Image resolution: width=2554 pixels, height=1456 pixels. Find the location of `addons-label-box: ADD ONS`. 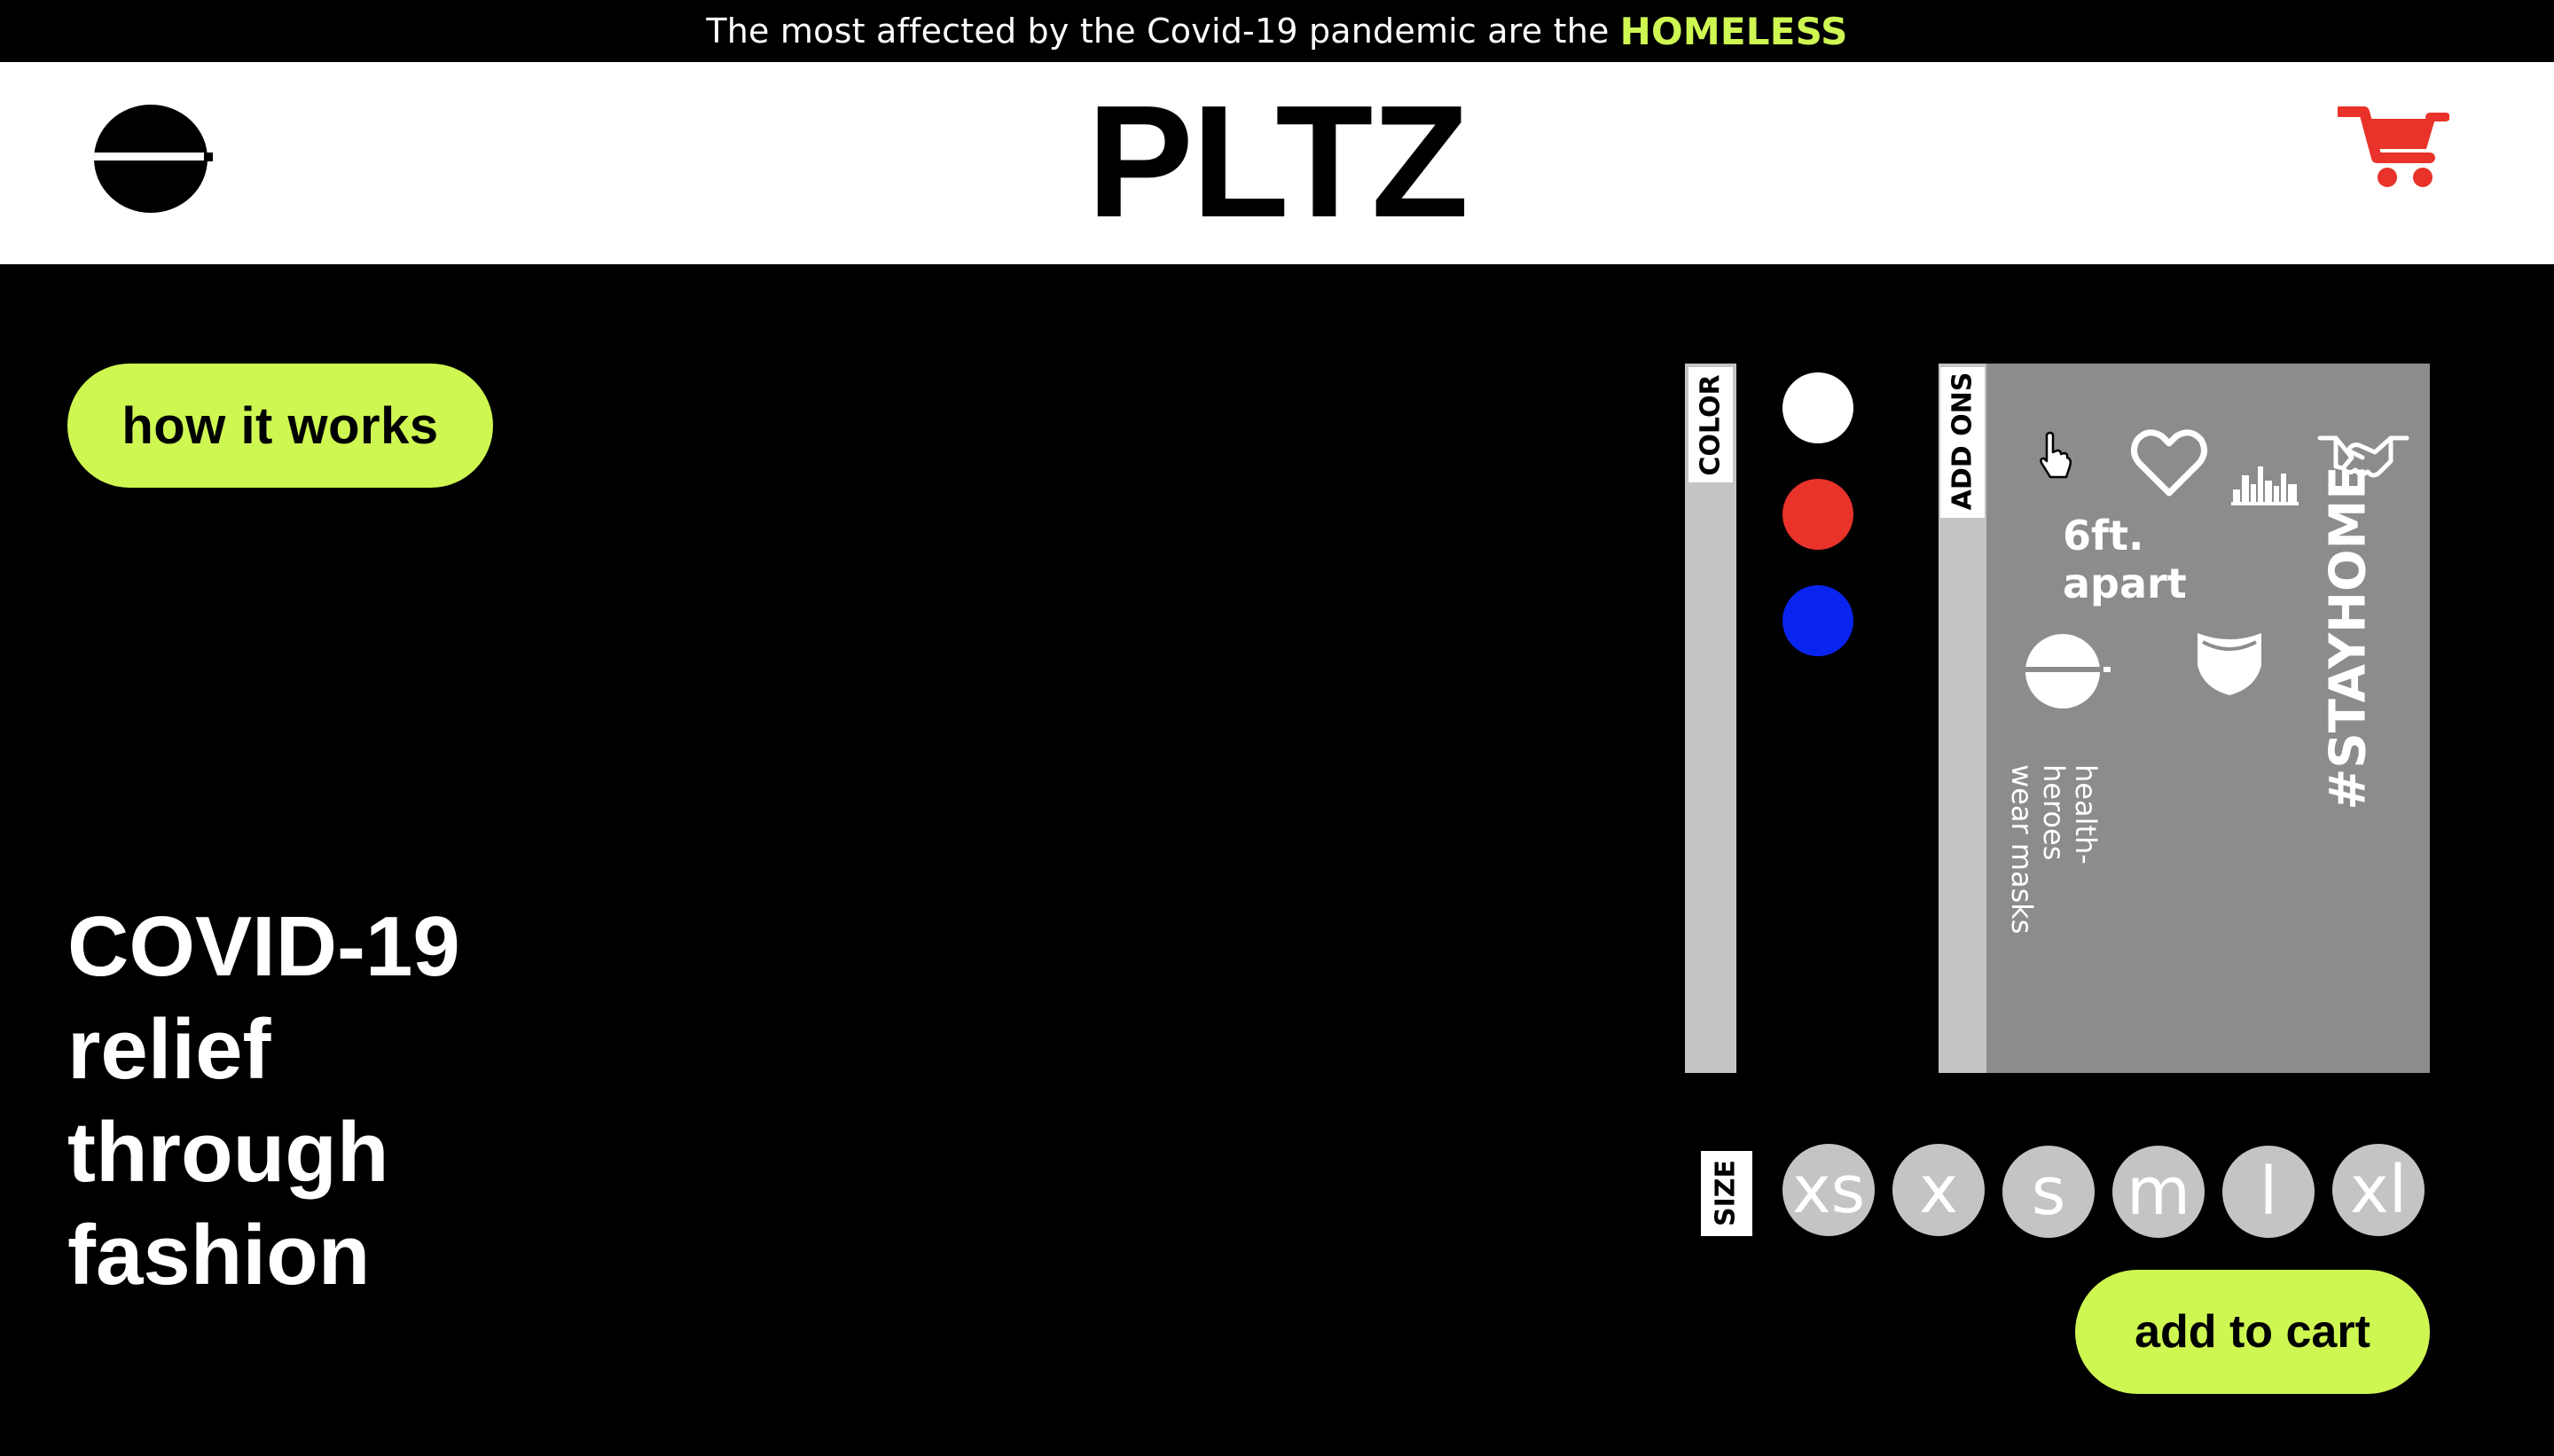

addons-label-box: ADD ONS is located at coordinates (1962, 442).